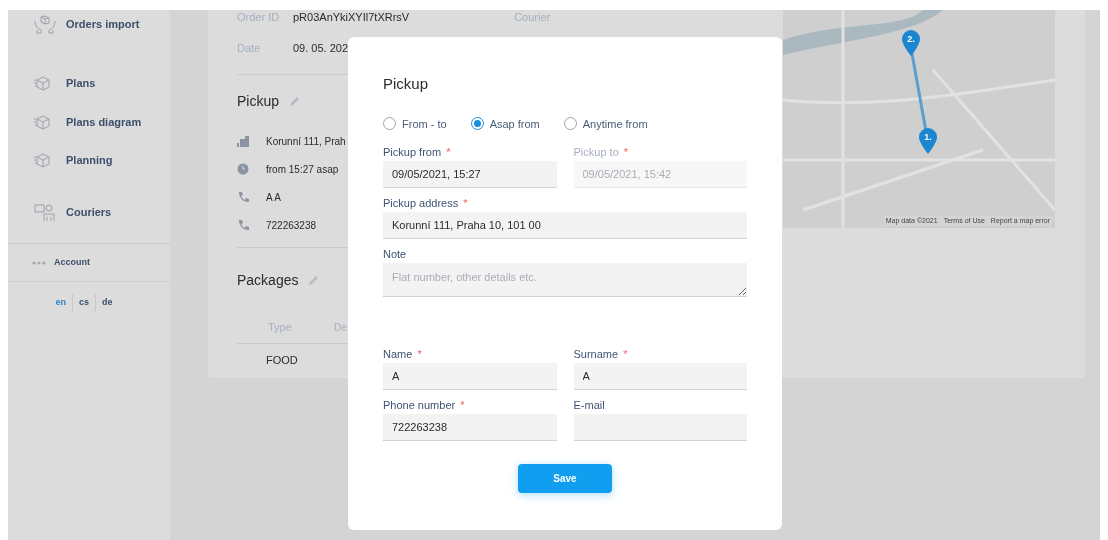 Image resolution: width=1108 pixels, height=540 pixels. What do you see at coordinates (89, 24) in the screenshot?
I see `sidebar-item: Orders import` at bounding box center [89, 24].